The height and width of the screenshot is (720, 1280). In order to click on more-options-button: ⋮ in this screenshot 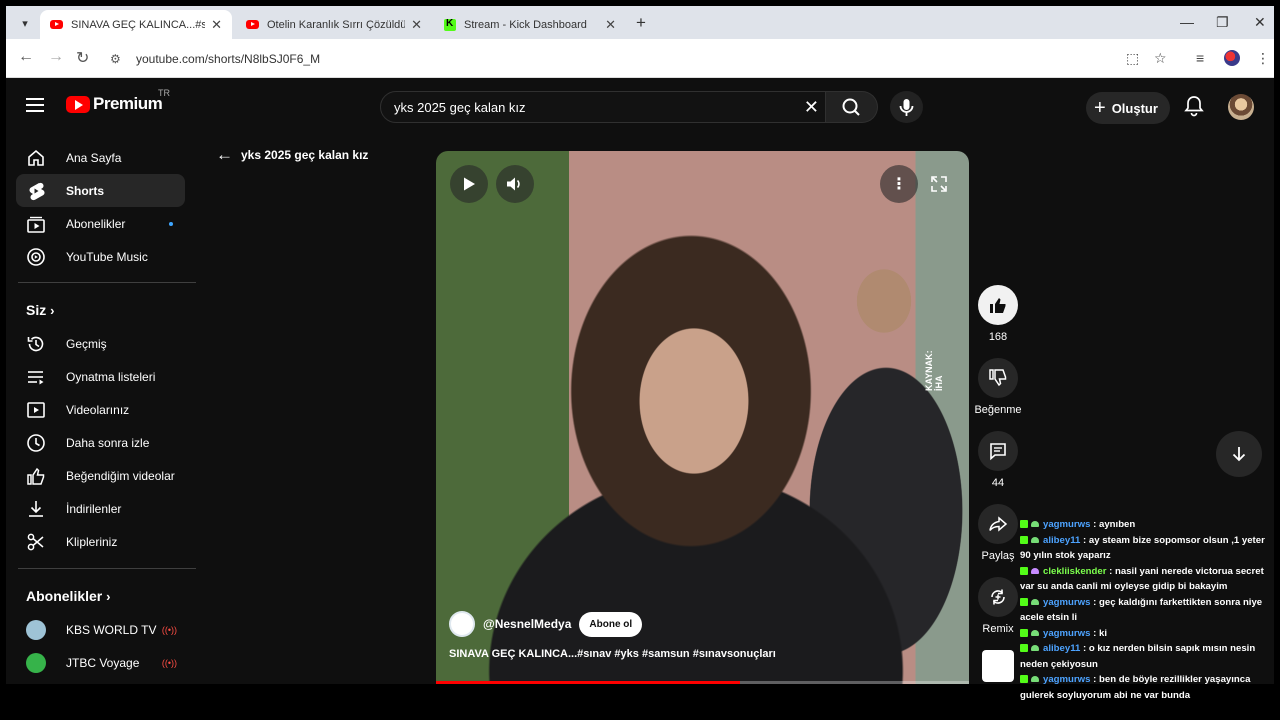, I will do `click(899, 184)`.